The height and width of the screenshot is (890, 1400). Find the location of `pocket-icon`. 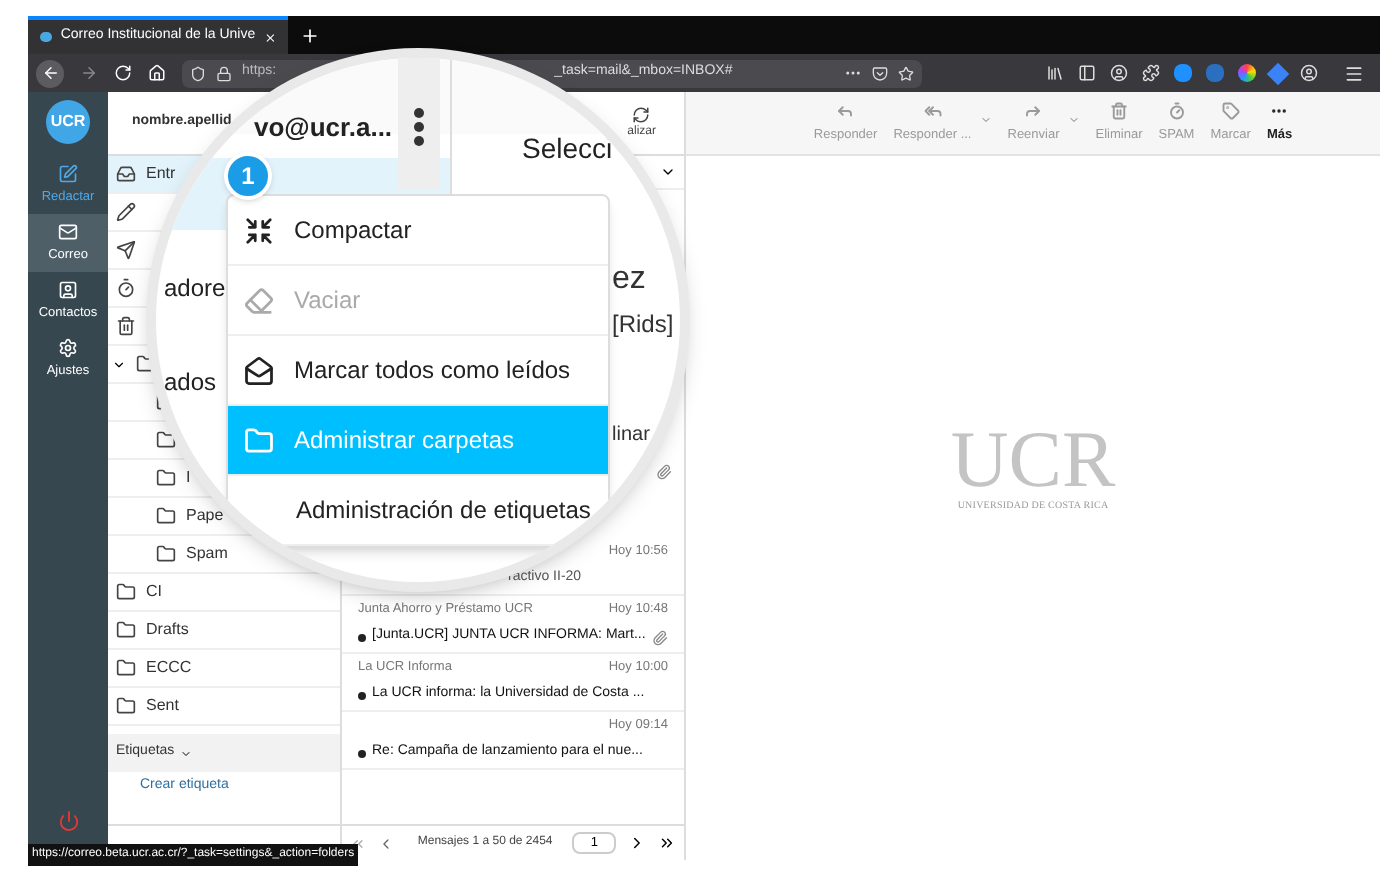

pocket-icon is located at coordinates (880, 73).